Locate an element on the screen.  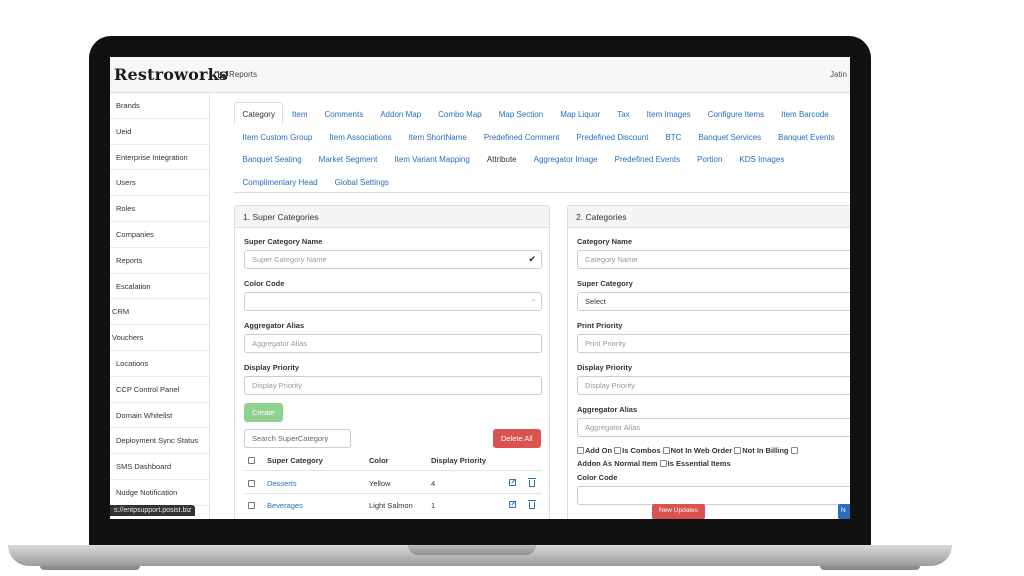
column-header-super-category: Super Category is located at coordinates (295, 460).